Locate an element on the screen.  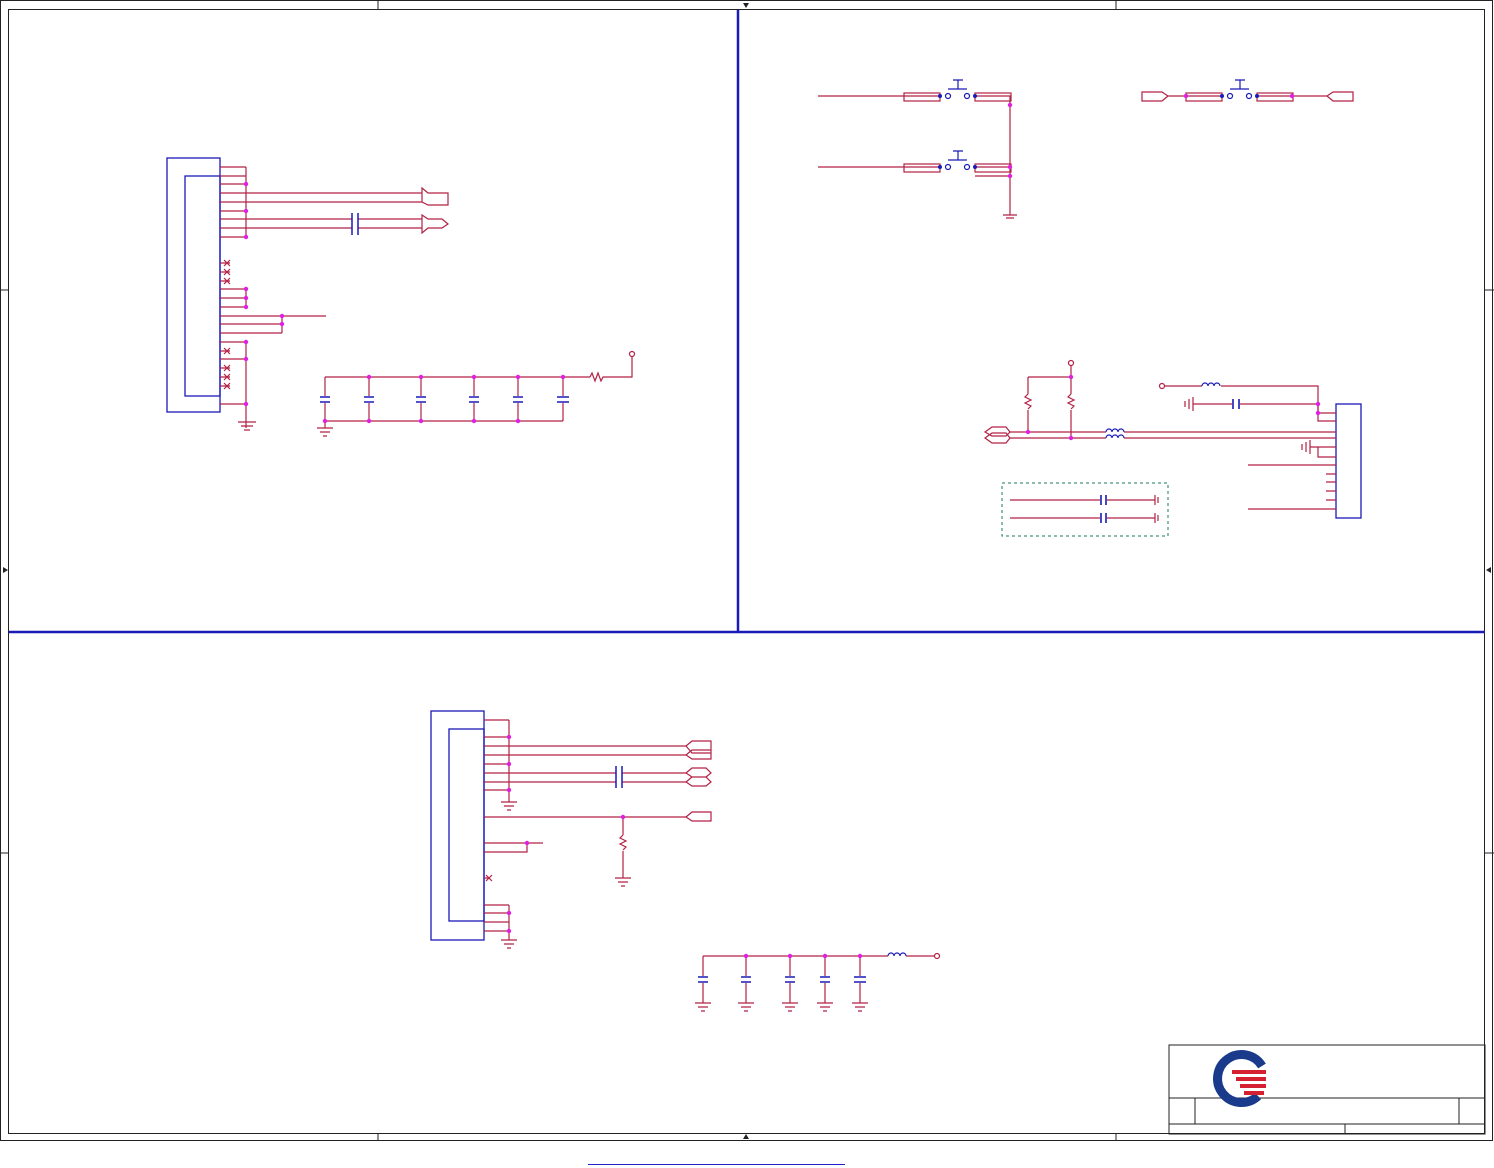
connector-top-left-pins is located at coordinates (335, 298).